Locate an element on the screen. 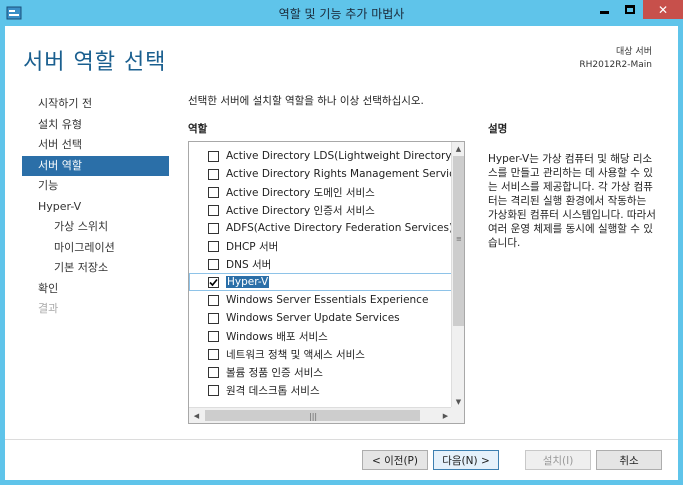  grip-icon: ≡ is located at coordinates (459, 239).